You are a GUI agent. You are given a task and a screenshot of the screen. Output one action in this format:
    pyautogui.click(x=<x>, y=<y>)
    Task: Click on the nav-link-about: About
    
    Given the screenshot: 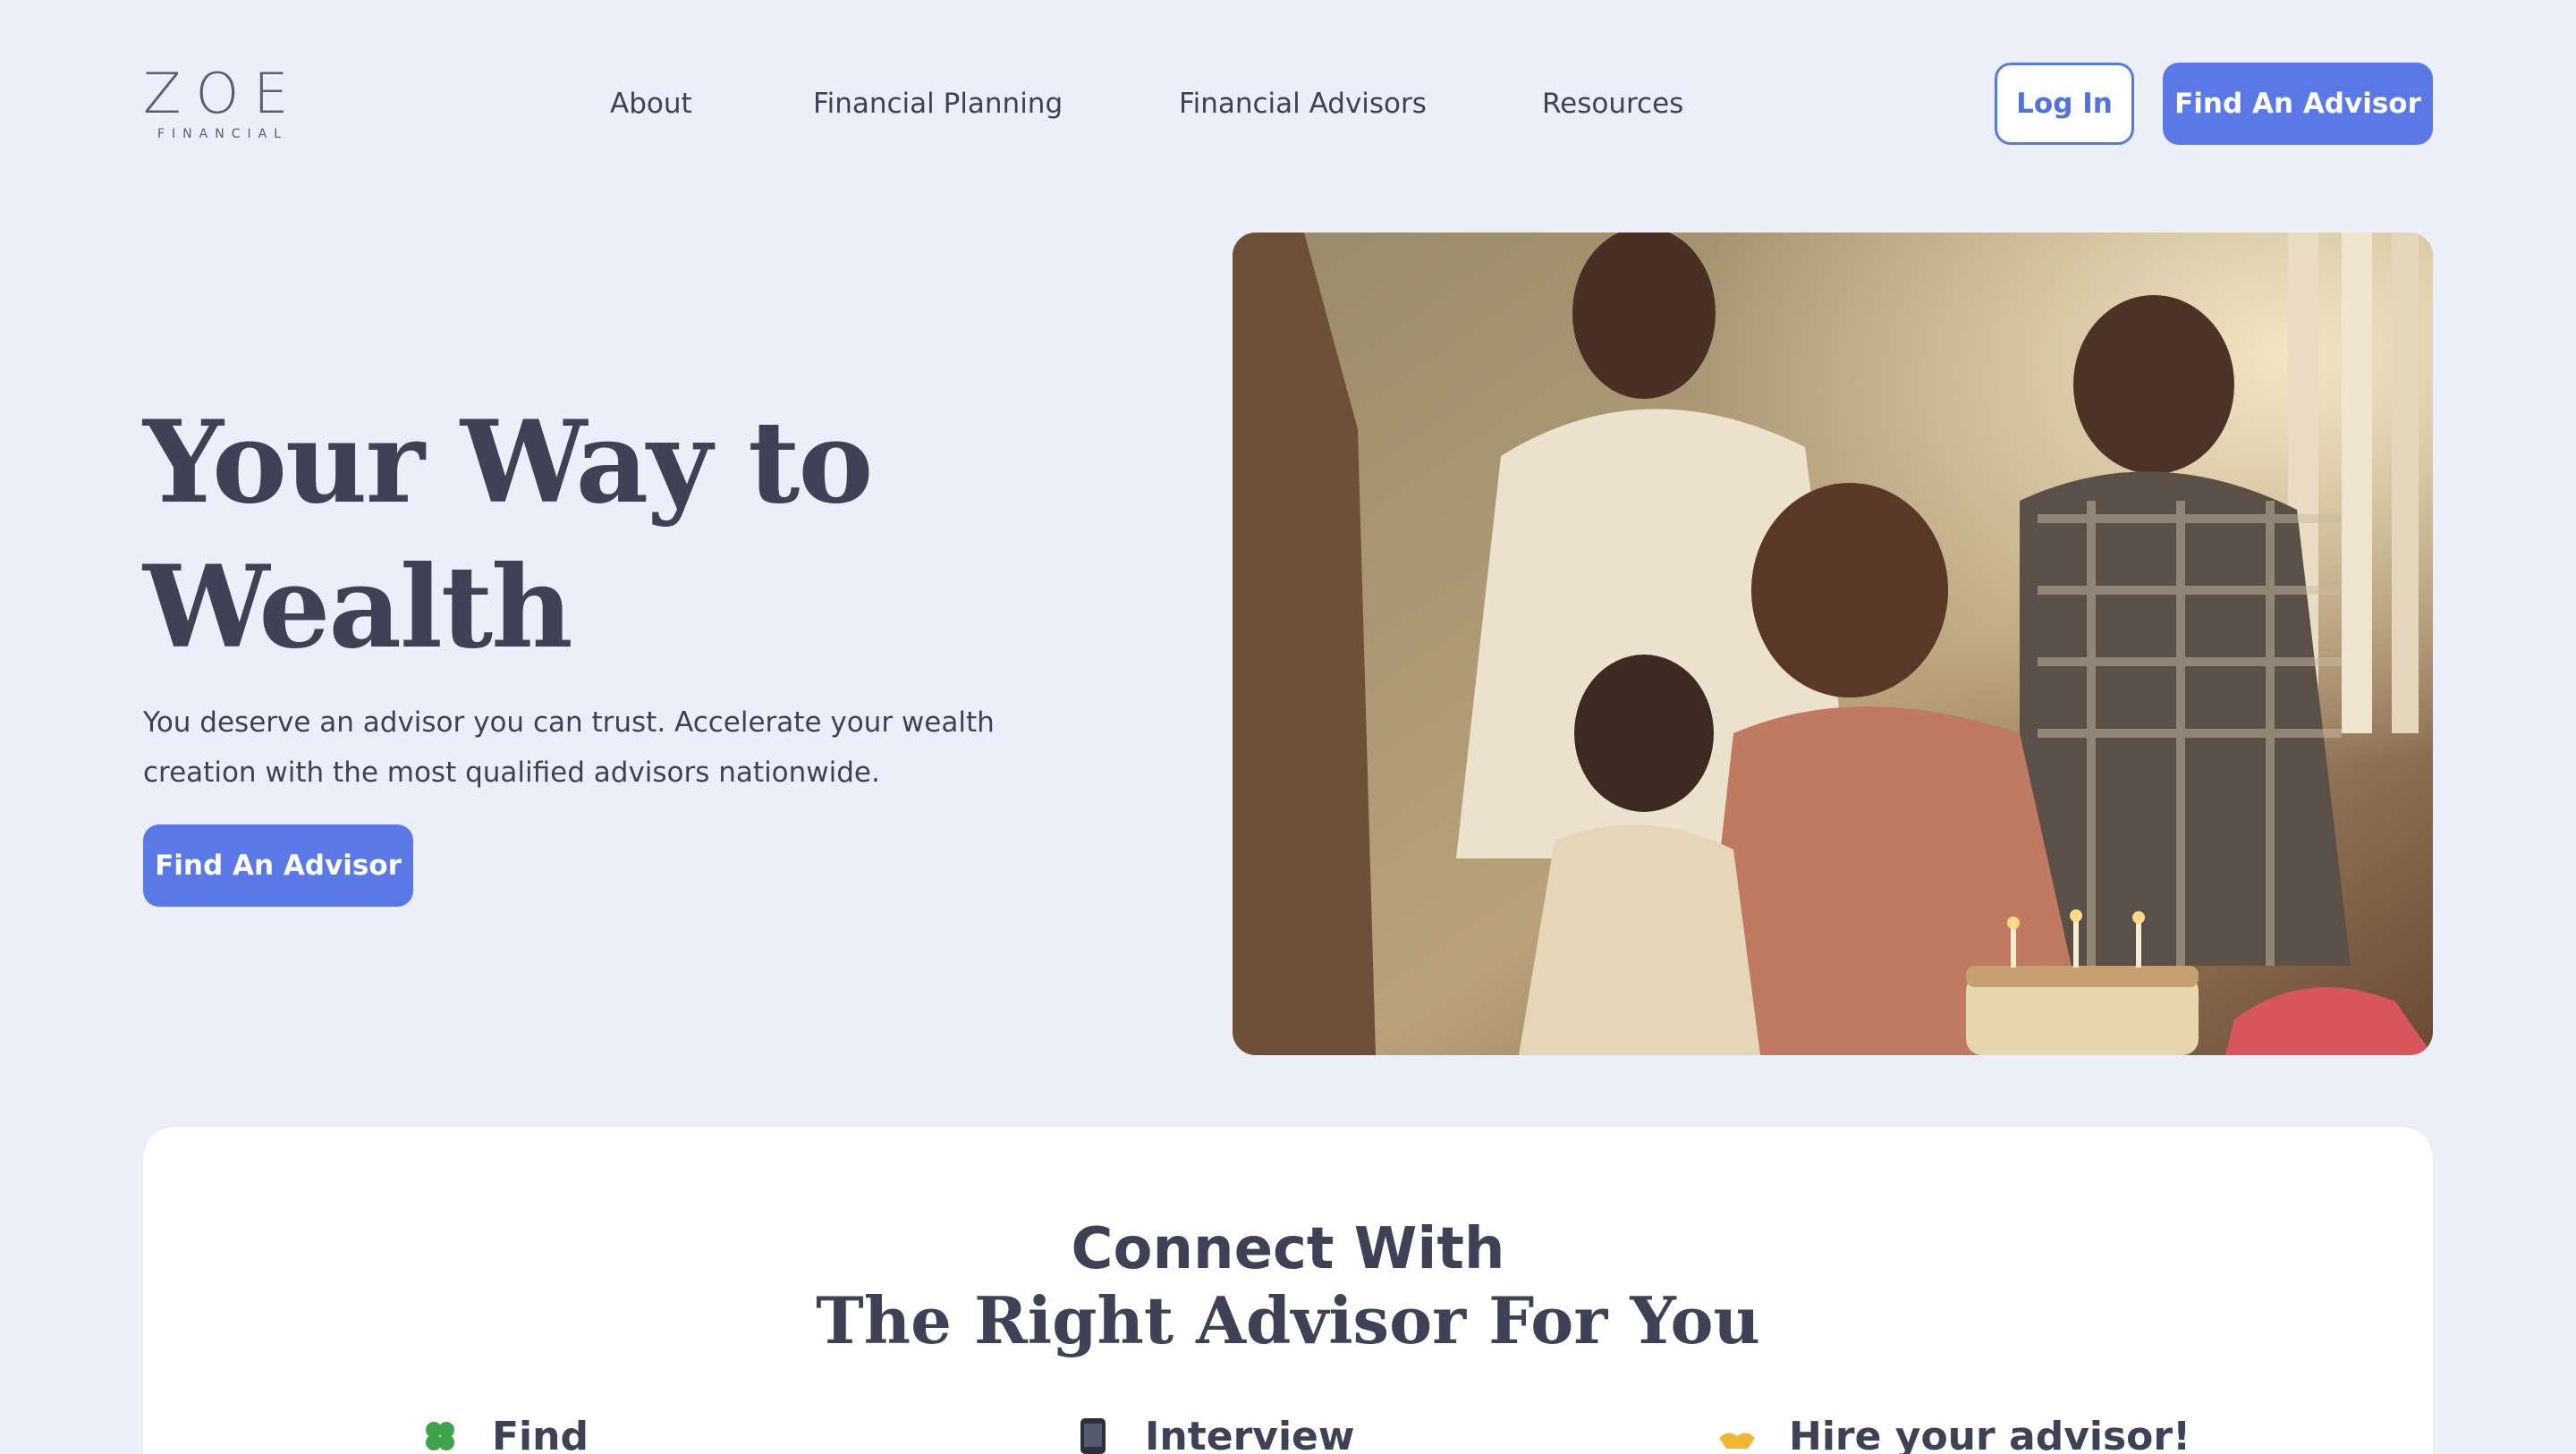 What is the action you would take?
    pyautogui.click(x=651, y=104)
    